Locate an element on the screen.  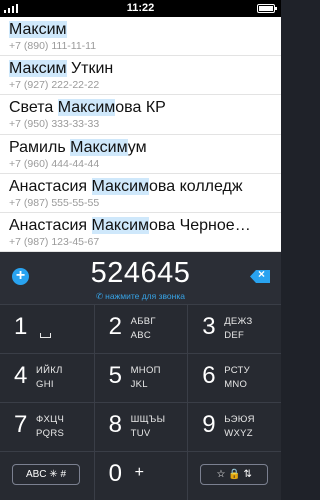
key-7: 7 ФХЦЧ PQRS is located at coordinates (47, 427).